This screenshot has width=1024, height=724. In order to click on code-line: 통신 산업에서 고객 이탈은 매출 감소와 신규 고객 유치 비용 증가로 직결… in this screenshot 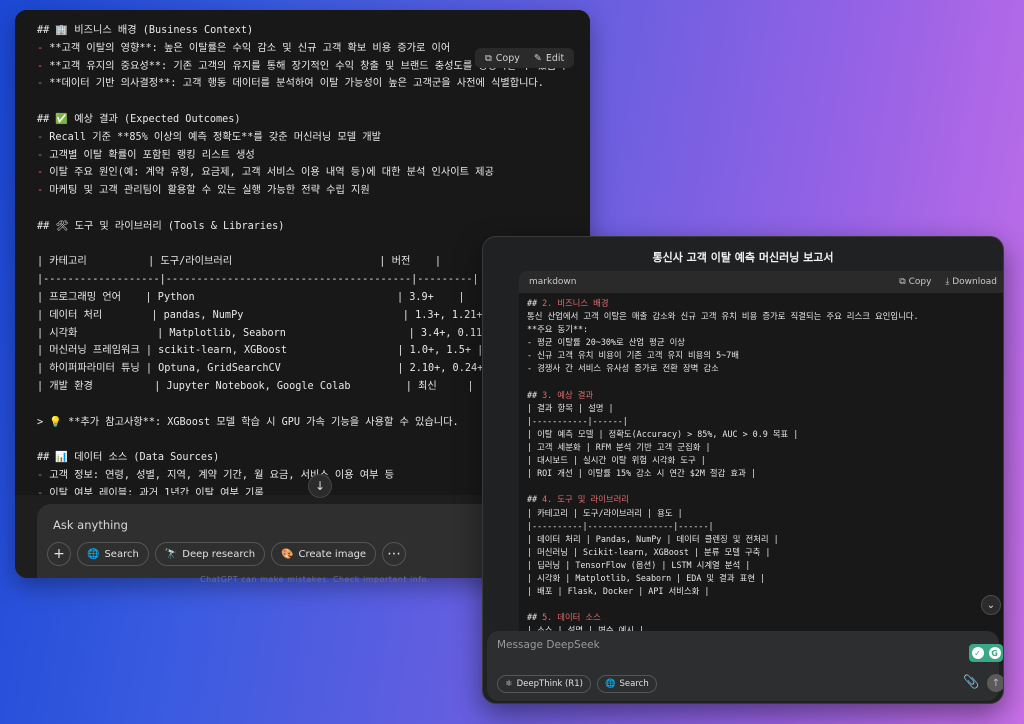, I will do `click(723, 316)`.